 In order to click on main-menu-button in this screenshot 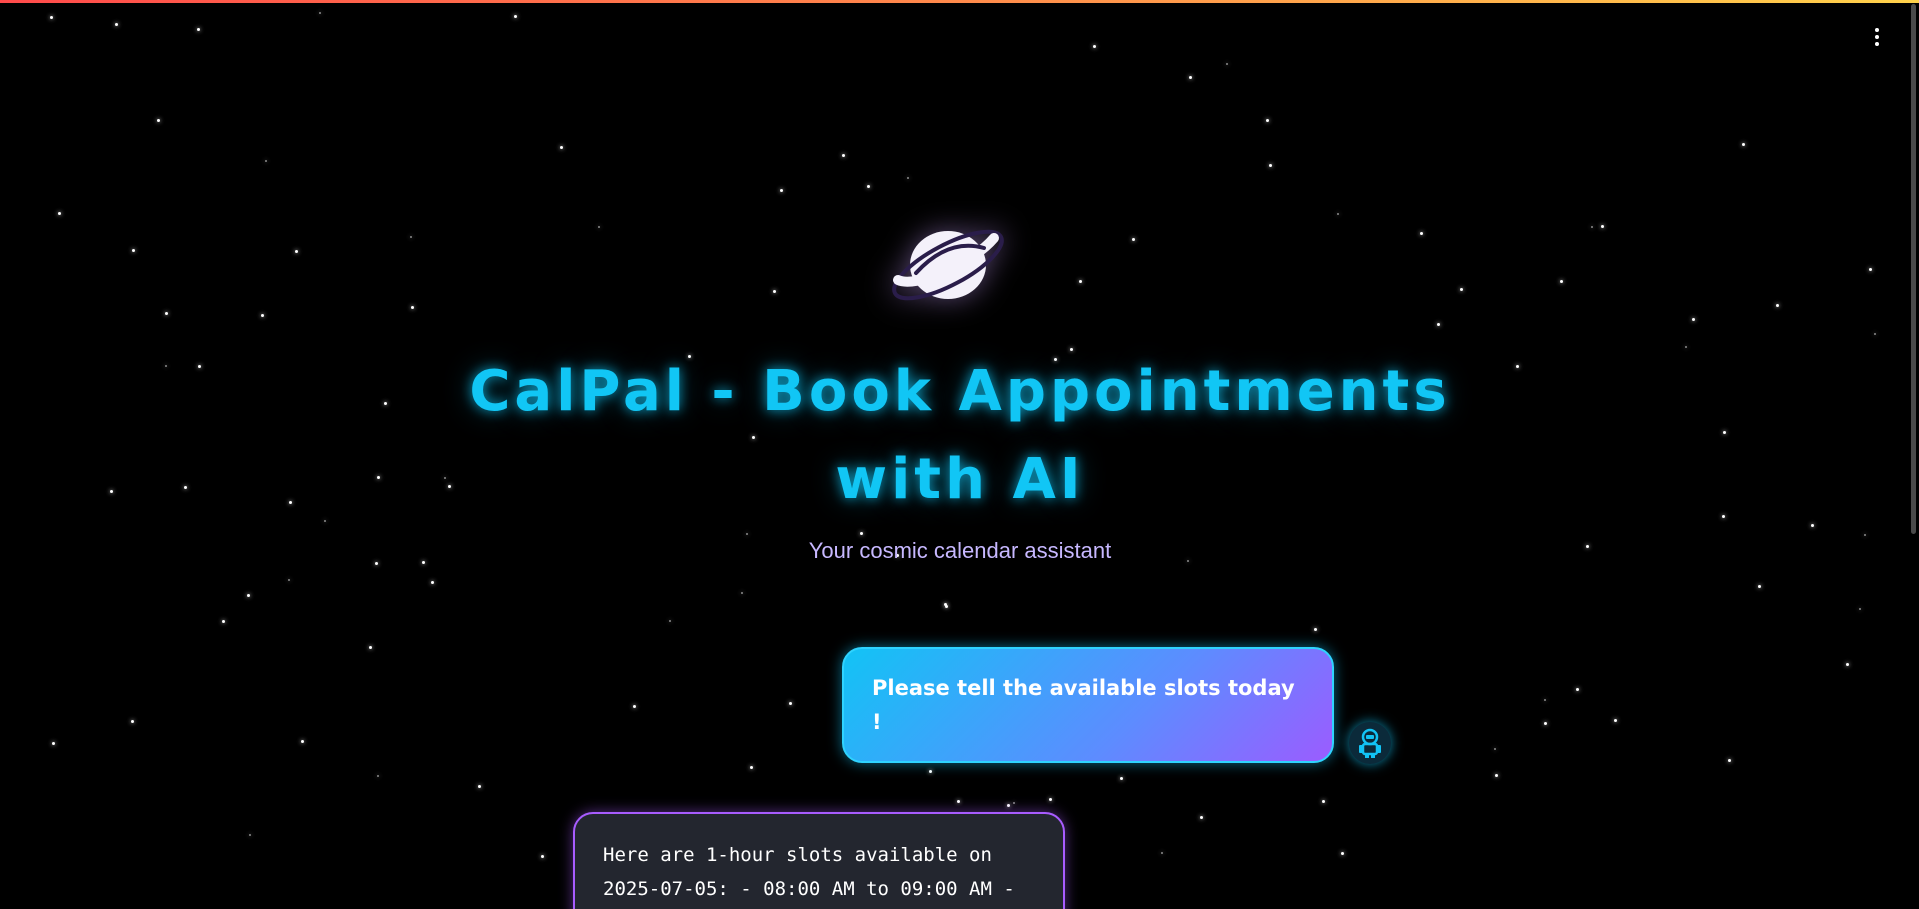, I will do `click(1877, 37)`.